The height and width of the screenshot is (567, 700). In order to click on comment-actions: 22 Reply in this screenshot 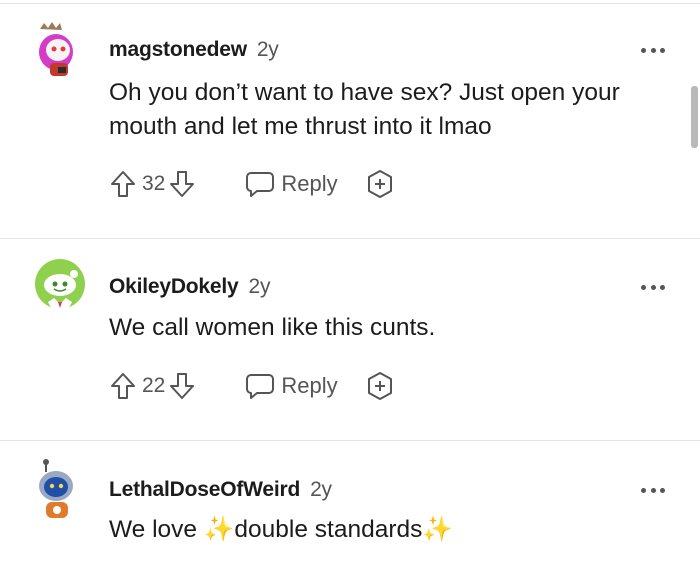, I will do `click(252, 386)`.